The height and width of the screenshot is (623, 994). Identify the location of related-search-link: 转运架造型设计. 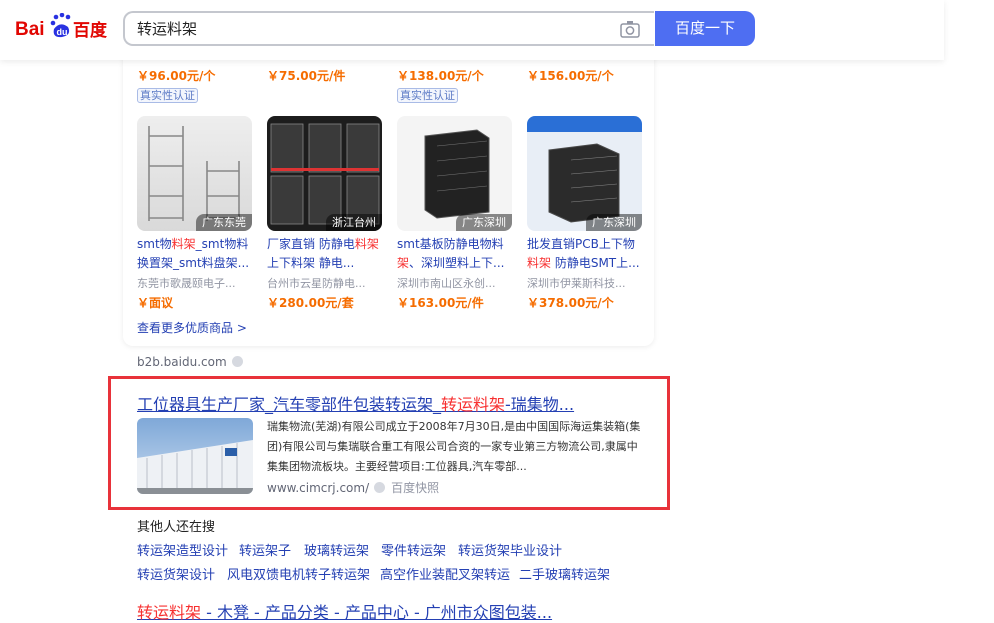
(182, 549).